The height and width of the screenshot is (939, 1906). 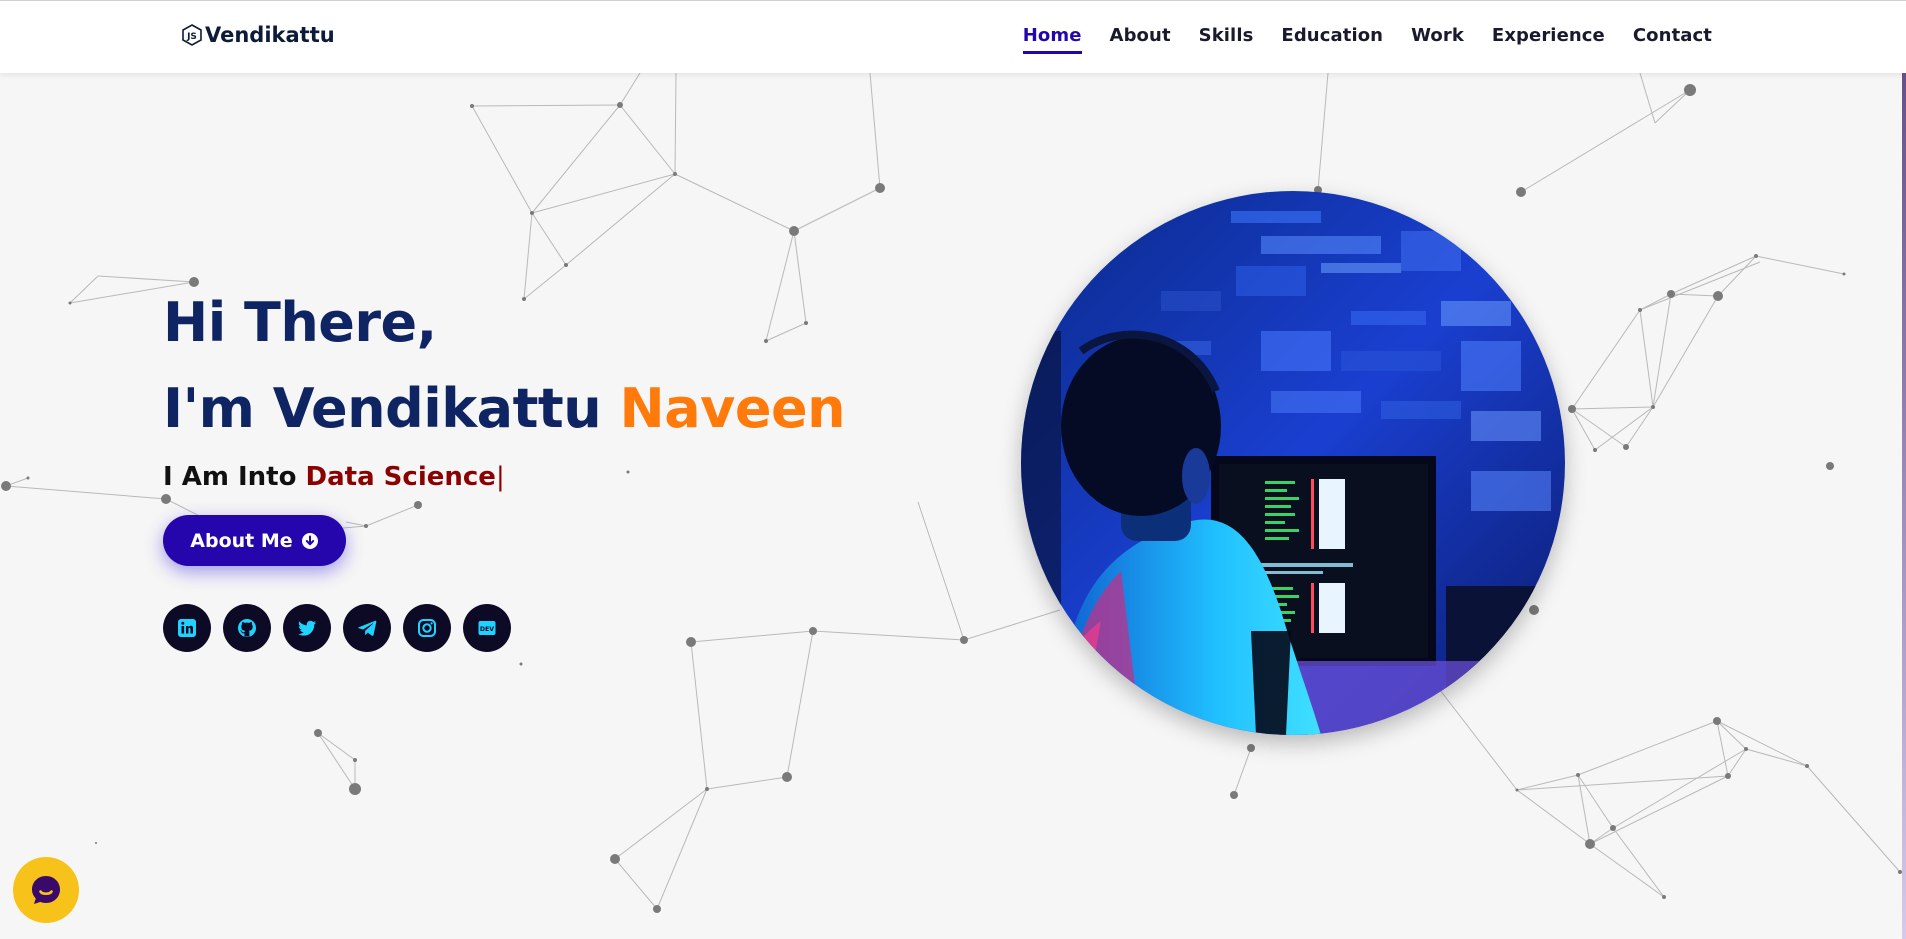 What do you see at coordinates (309, 540) in the screenshot?
I see `arrow-down-circle-icon` at bounding box center [309, 540].